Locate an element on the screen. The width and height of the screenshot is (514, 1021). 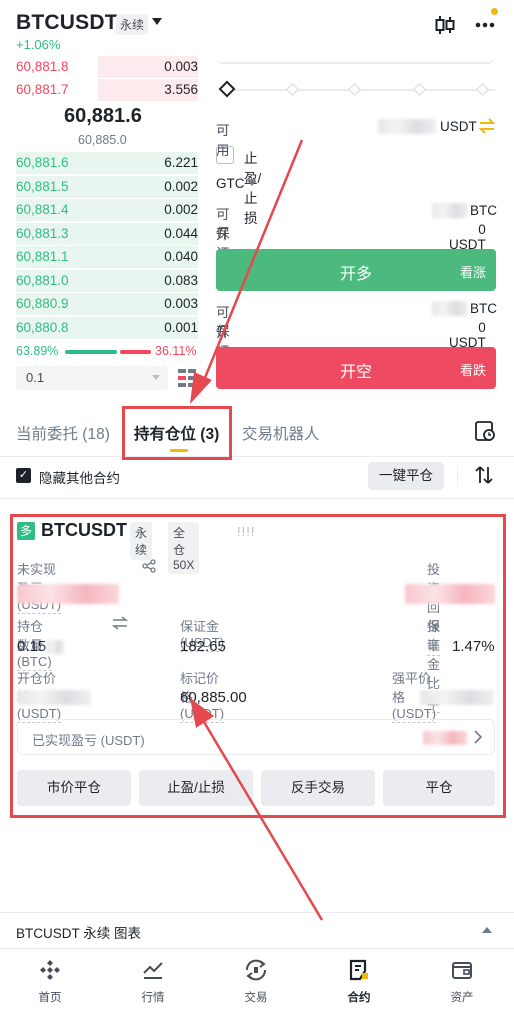
bid-row: 60,881.0 0.083 is located at coordinates (107, 281).